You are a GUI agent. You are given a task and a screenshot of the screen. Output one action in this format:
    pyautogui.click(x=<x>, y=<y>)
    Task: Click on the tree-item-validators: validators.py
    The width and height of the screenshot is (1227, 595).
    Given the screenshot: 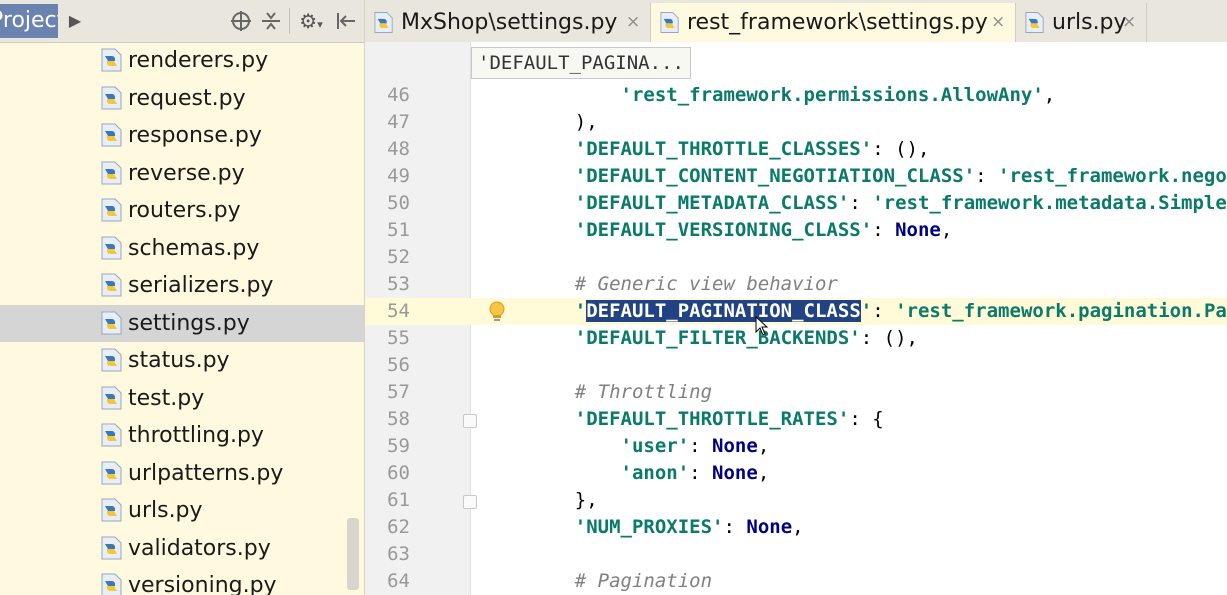 What is the action you would take?
    pyautogui.click(x=182, y=548)
    